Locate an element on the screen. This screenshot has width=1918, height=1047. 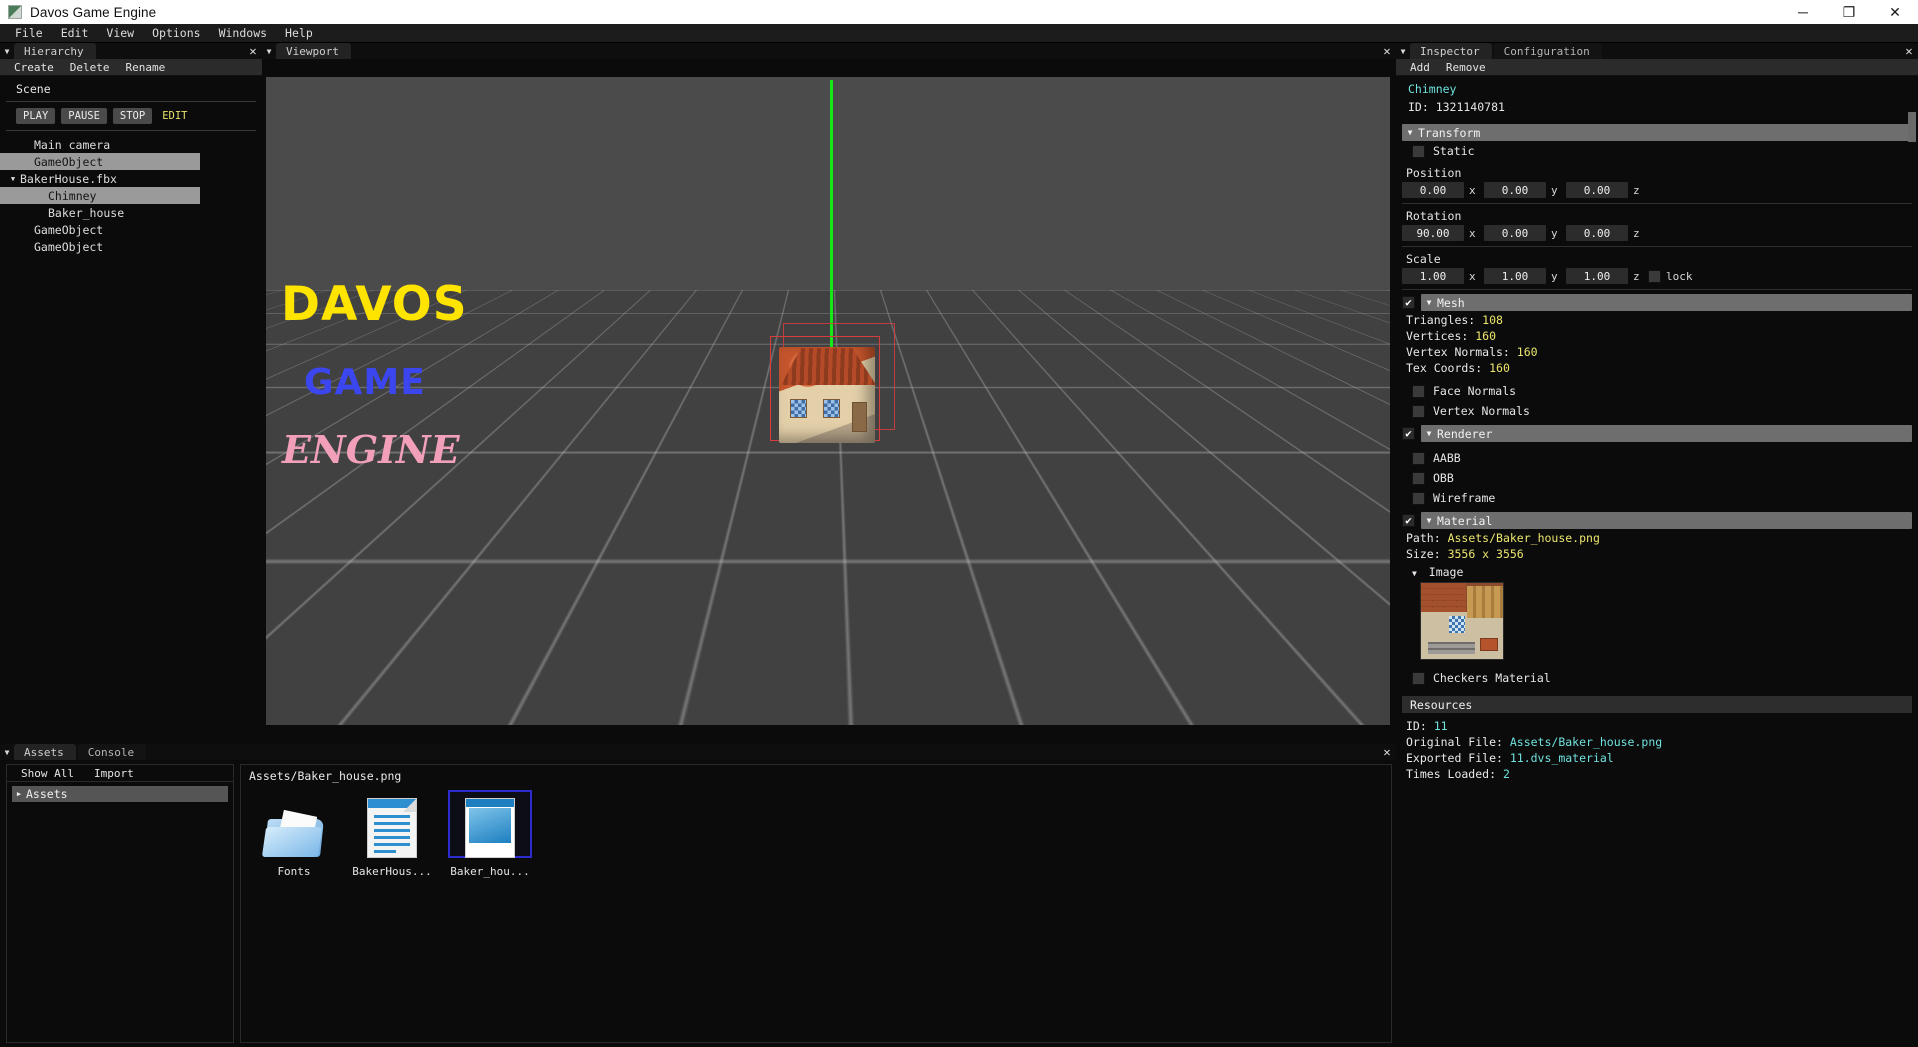
add-component-button: Add is located at coordinates (1420, 67).